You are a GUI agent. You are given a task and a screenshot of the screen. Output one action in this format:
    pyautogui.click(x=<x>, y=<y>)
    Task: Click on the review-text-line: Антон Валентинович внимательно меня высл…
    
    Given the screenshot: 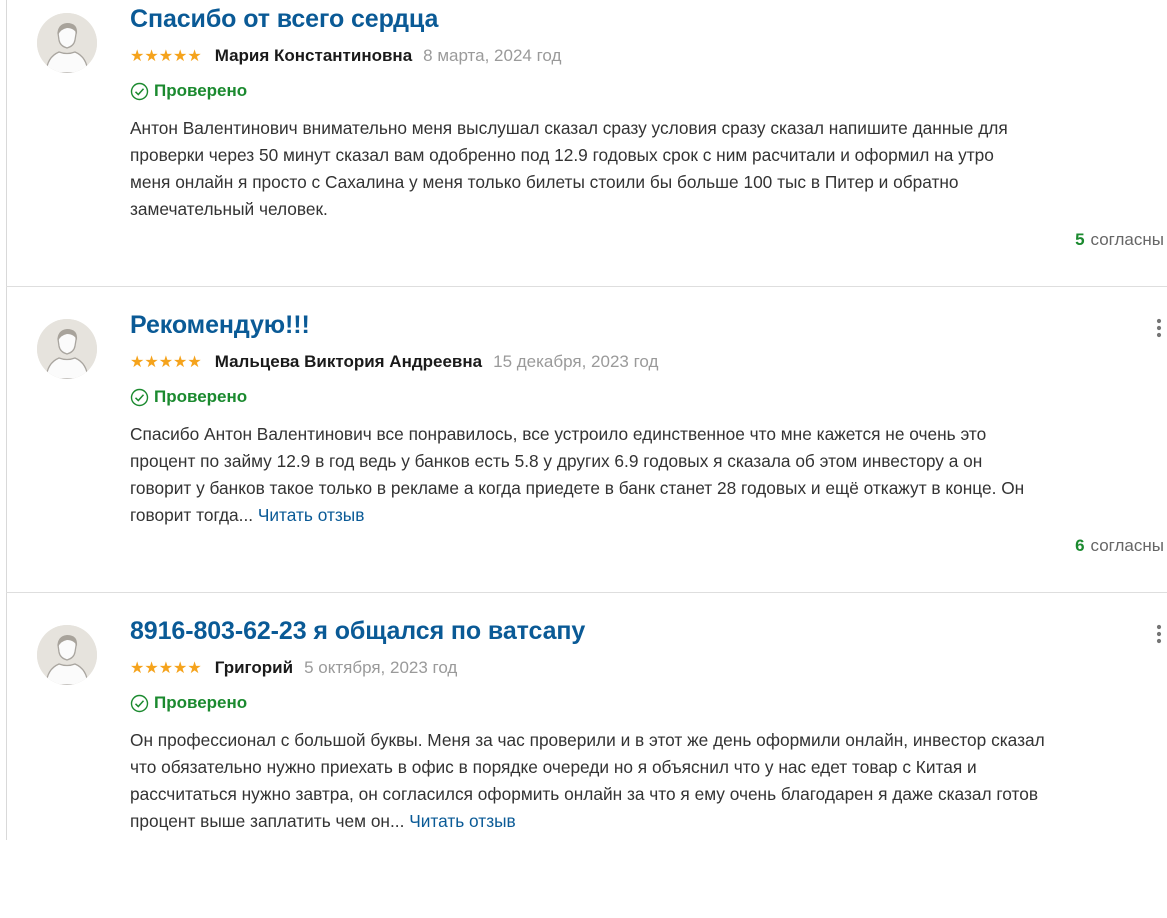 What is the action you would take?
    pyautogui.click(x=569, y=128)
    